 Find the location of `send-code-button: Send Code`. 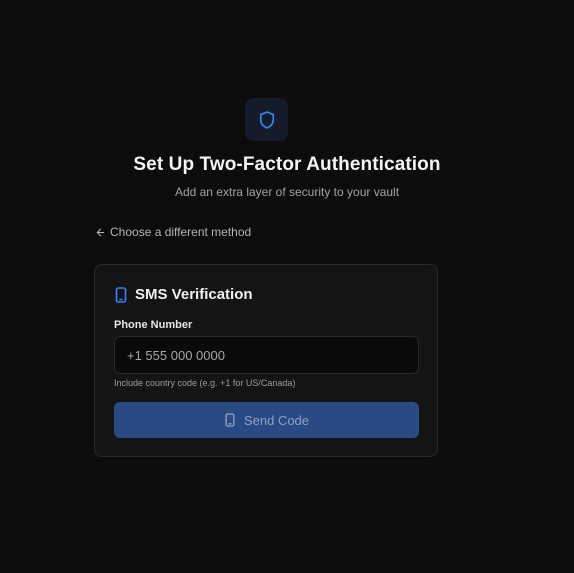

send-code-button: Send Code is located at coordinates (266, 420).